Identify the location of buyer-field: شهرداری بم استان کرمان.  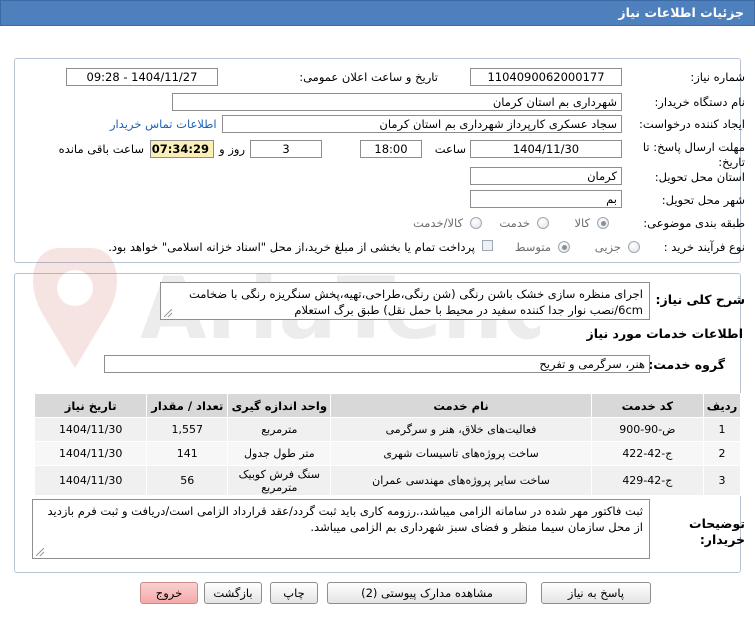
(397, 102).